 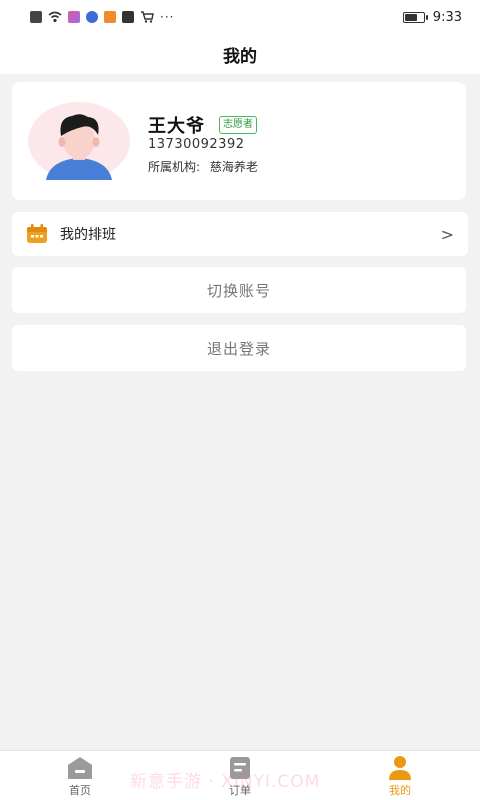 What do you see at coordinates (80, 768) in the screenshot?
I see `home-icon` at bounding box center [80, 768].